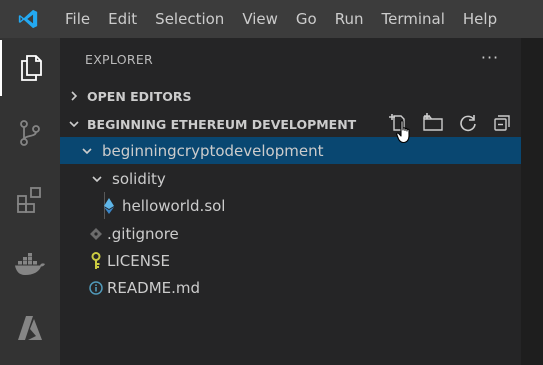 This screenshot has height=365, width=543. What do you see at coordinates (290, 178) in the screenshot?
I see `tree-item-solidity-folder: solidity` at bounding box center [290, 178].